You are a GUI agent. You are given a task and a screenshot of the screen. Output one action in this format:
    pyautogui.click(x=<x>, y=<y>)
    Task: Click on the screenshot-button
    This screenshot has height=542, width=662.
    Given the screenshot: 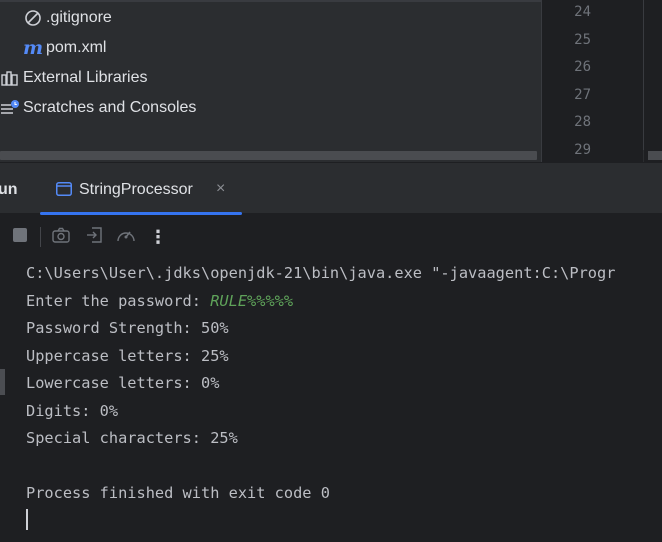 What is the action you would take?
    pyautogui.click(x=61, y=237)
    